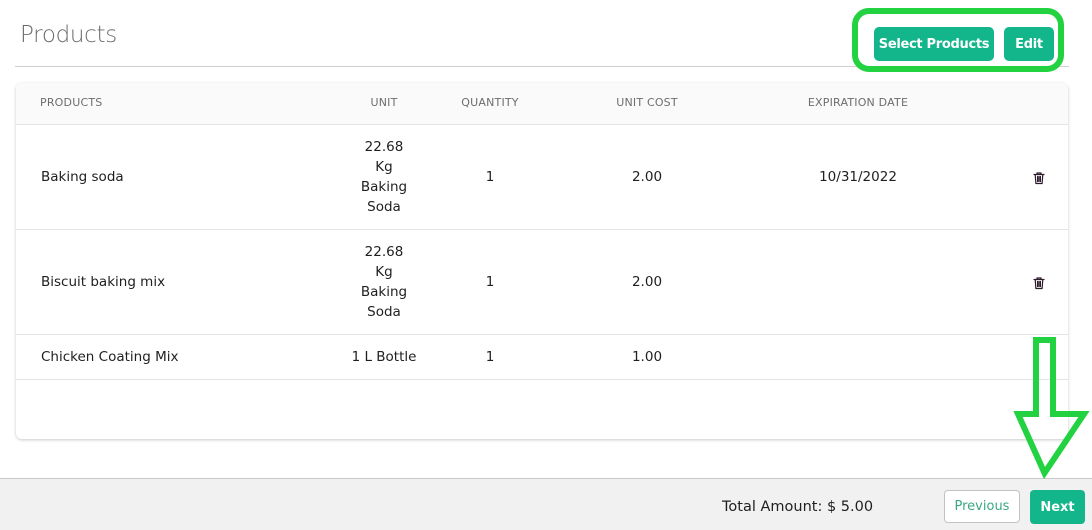  What do you see at coordinates (1051, 408) in the screenshot?
I see `down-arrow-annotation` at bounding box center [1051, 408].